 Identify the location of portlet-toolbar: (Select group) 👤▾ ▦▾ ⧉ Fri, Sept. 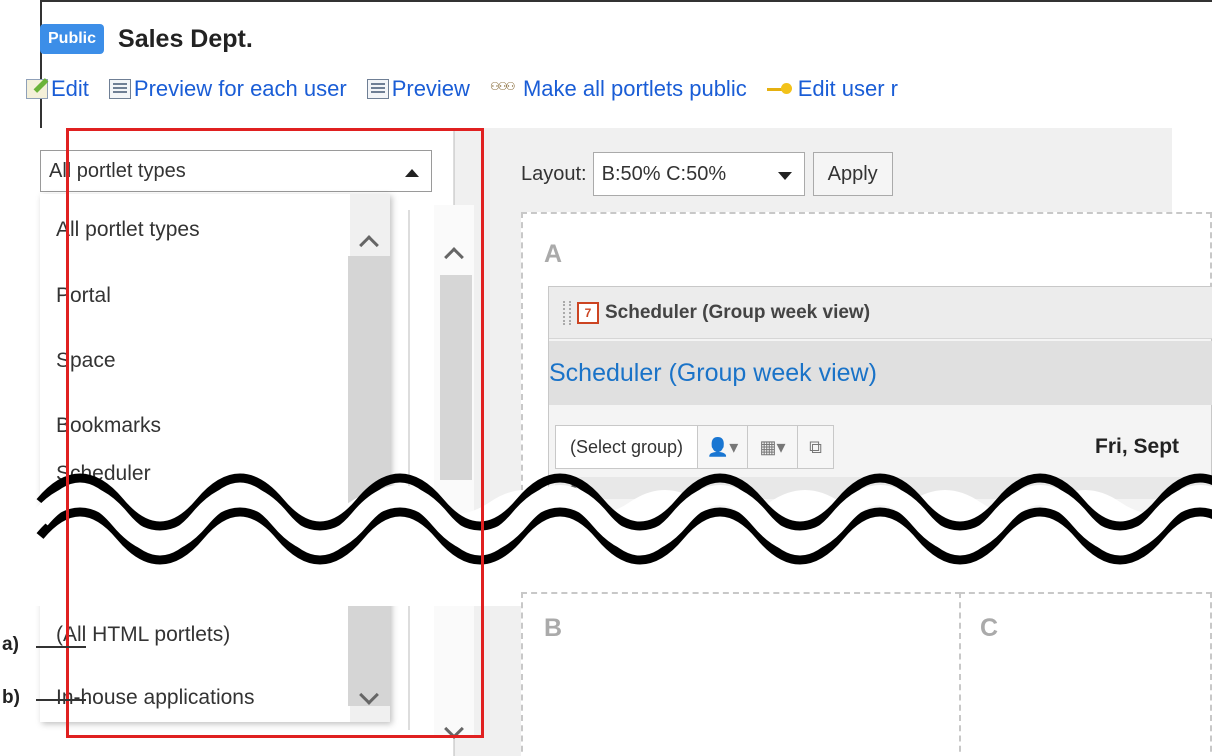
(867, 447).